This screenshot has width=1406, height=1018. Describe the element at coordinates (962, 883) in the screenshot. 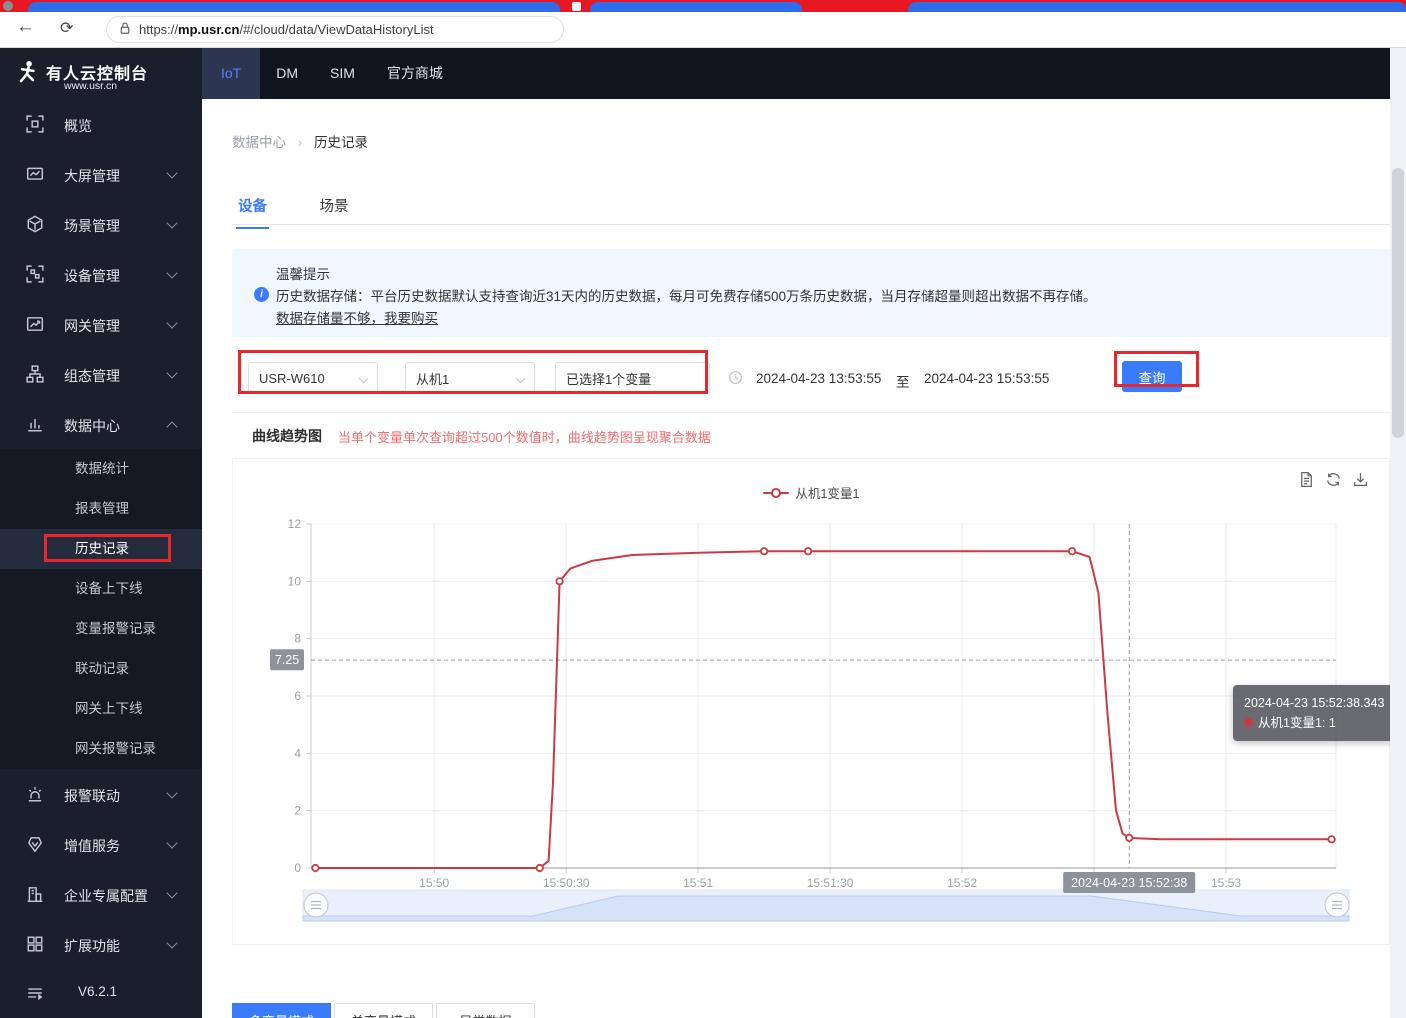

I see `svg-text: 15:52` at that location.